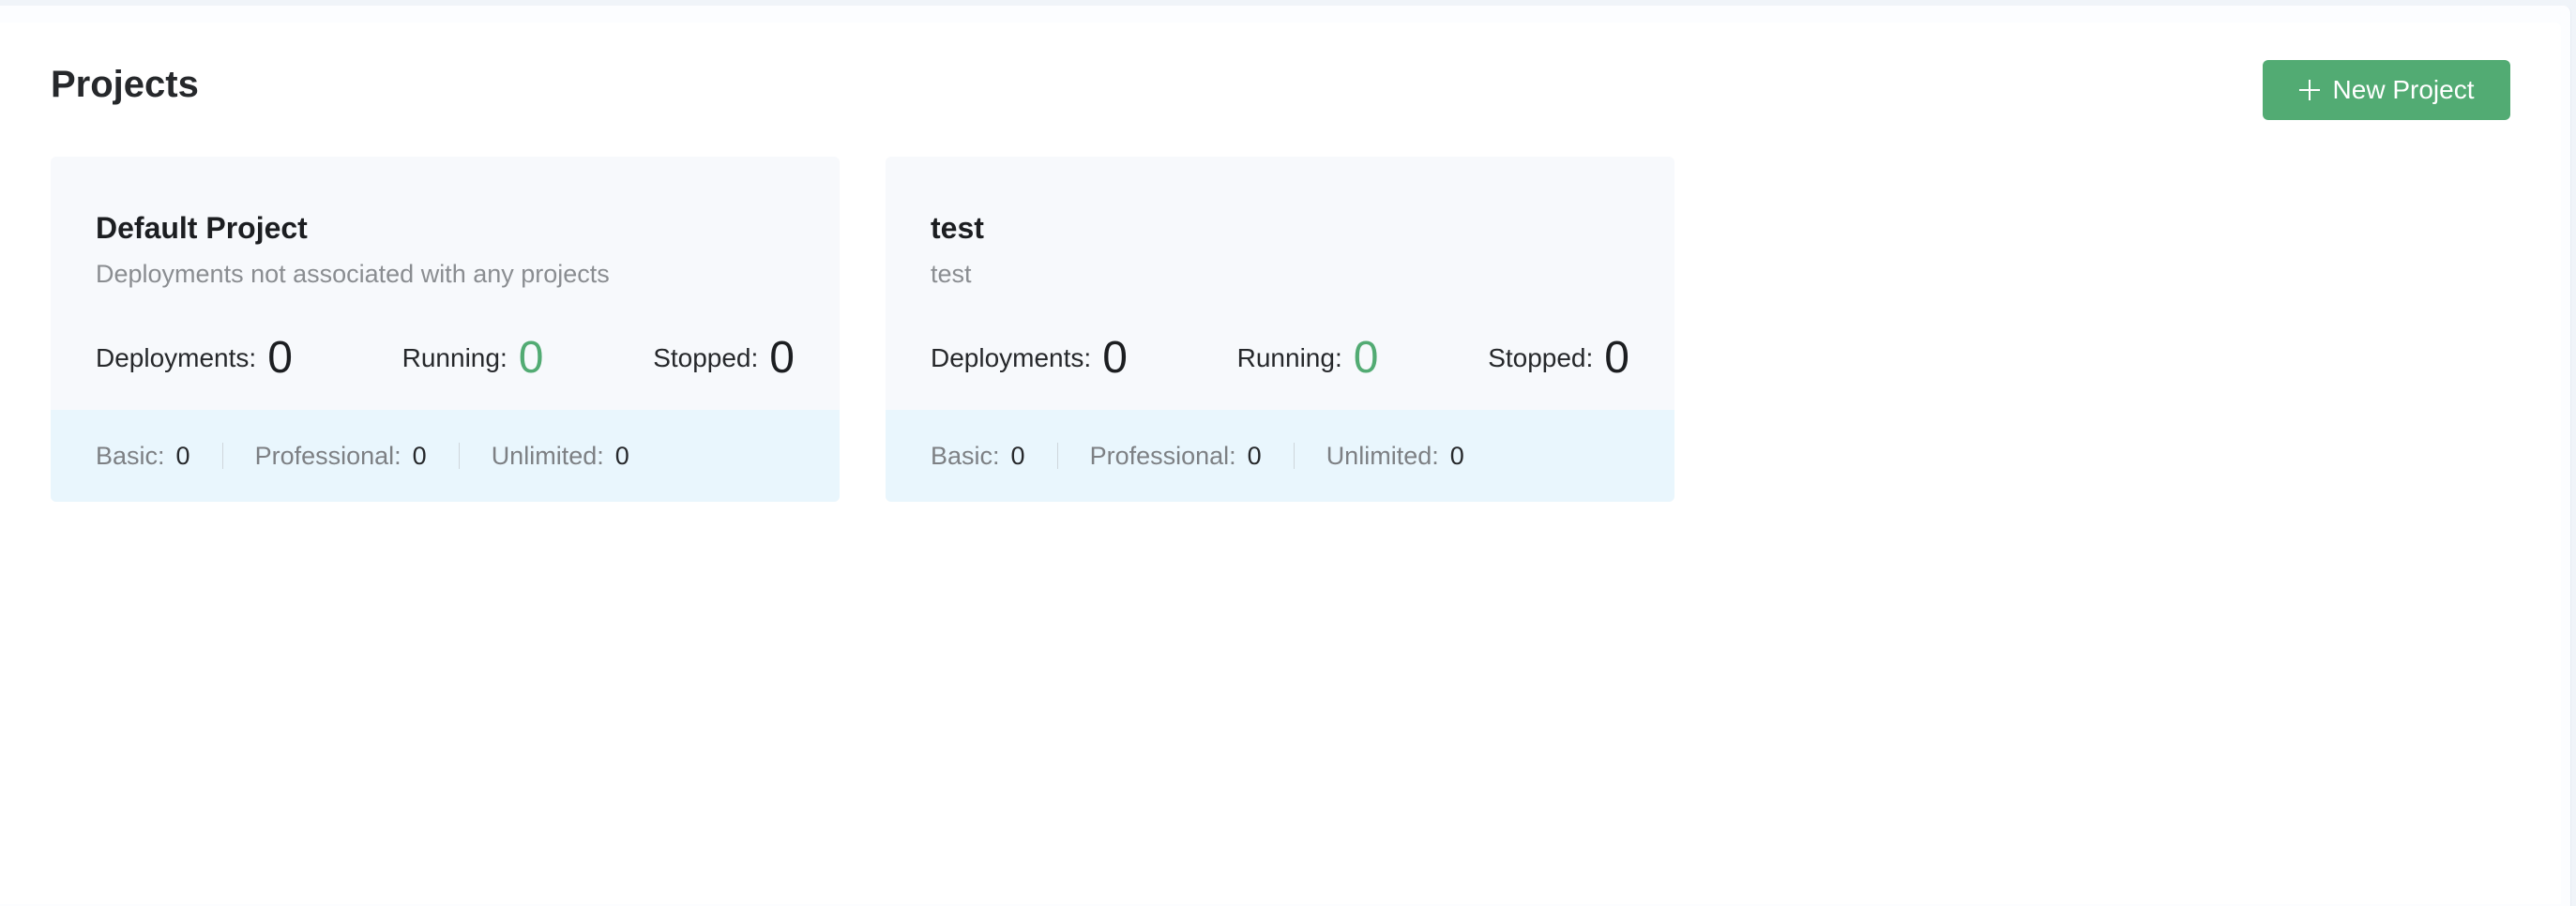 This screenshot has height=906, width=2576. Describe the element at coordinates (202, 228) in the screenshot. I see `project-name: Default Project` at that location.